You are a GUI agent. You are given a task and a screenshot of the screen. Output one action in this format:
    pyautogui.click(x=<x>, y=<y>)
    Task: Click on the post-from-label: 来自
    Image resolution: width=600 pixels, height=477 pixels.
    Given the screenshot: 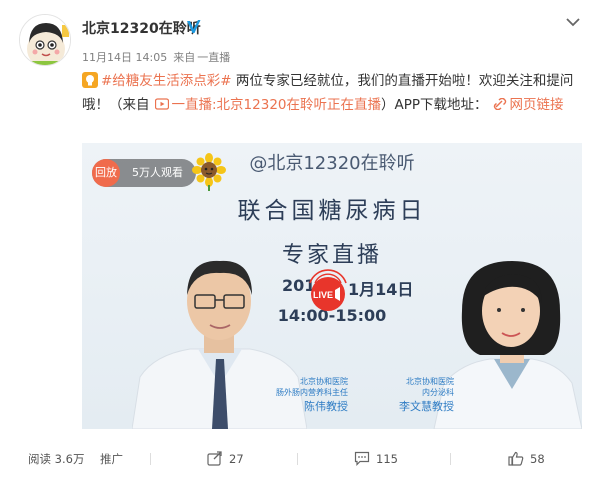 What is the action you would take?
    pyautogui.click(x=184, y=57)
    